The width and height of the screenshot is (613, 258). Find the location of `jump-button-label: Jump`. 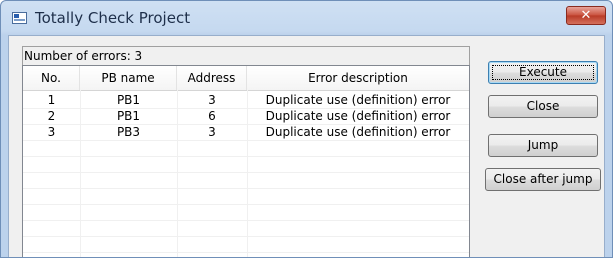

jump-button-label: Jump is located at coordinates (543, 145).